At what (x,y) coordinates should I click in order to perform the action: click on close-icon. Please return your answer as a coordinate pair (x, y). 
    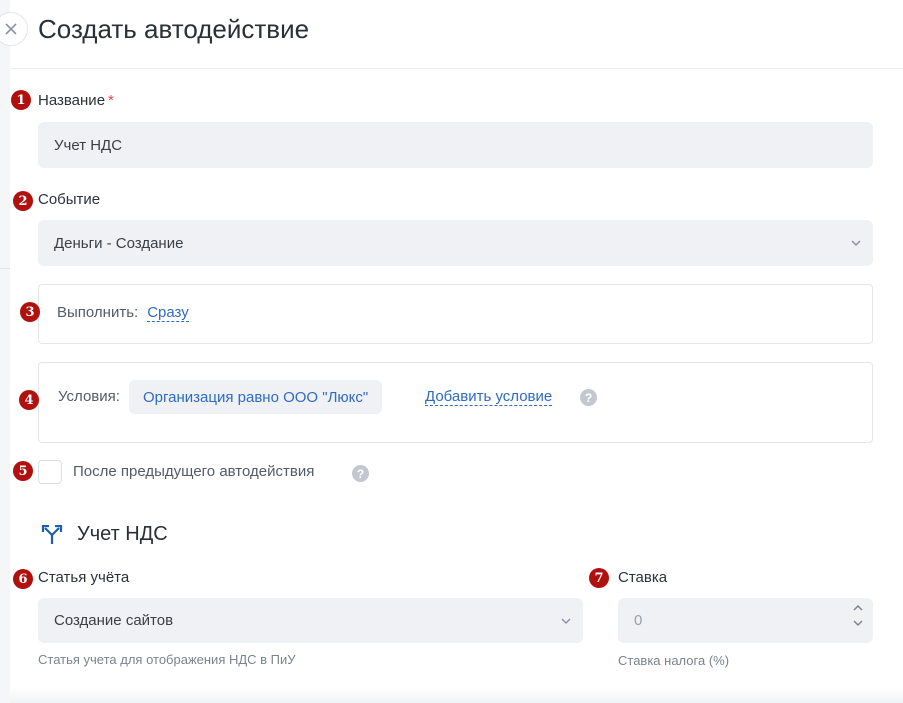
    Looking at the image, I should click on (14, 29).